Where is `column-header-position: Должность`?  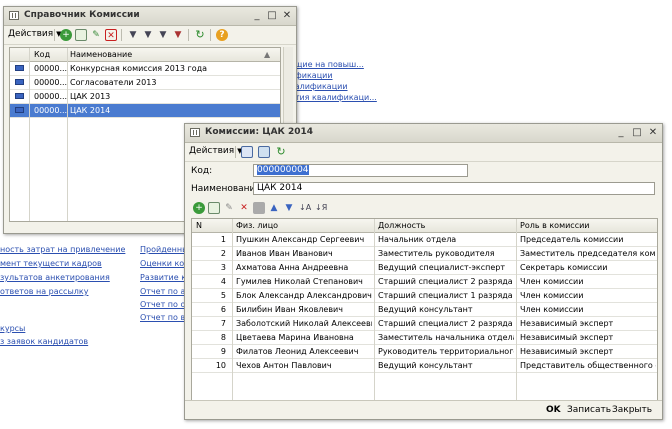
column-header-position: Должность is located at coordinates (401, 225).